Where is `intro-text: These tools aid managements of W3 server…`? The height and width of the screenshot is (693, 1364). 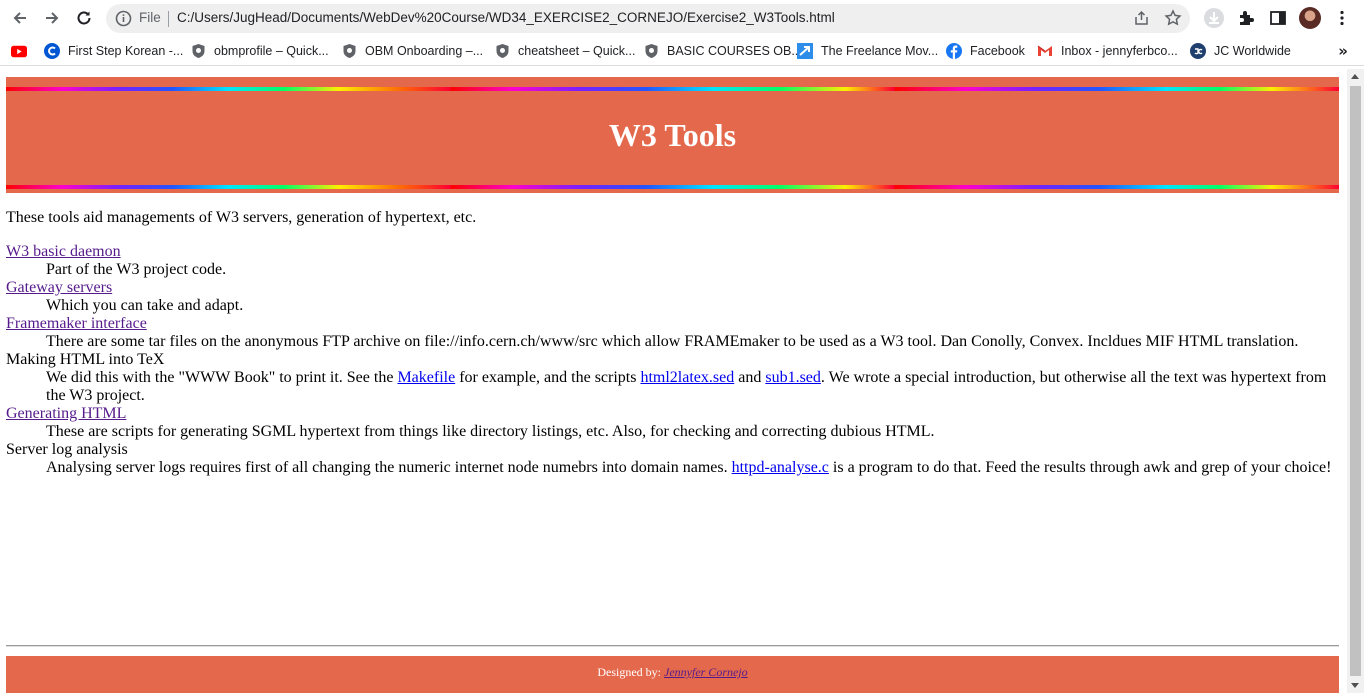 intro-text: These tools aid managements of W3 server… is located at coordinates (241, 217).